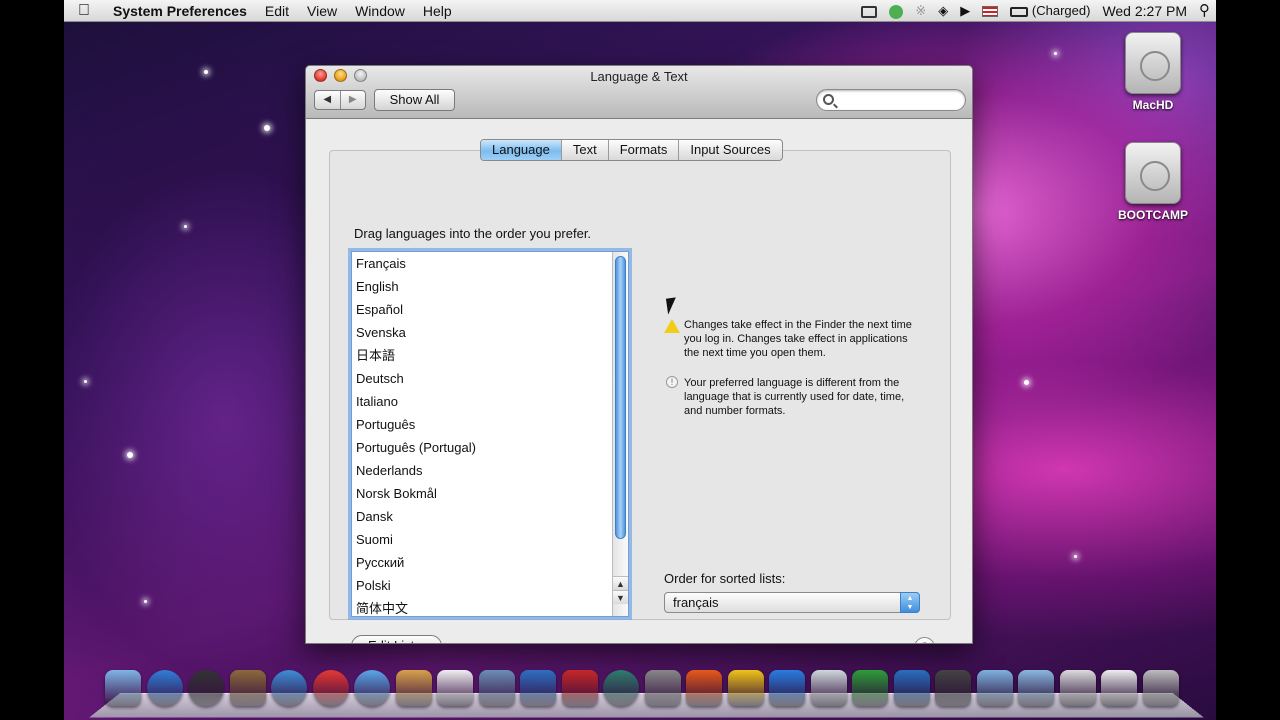  I want to click on language-item: Deutsch, so click(482, 378).